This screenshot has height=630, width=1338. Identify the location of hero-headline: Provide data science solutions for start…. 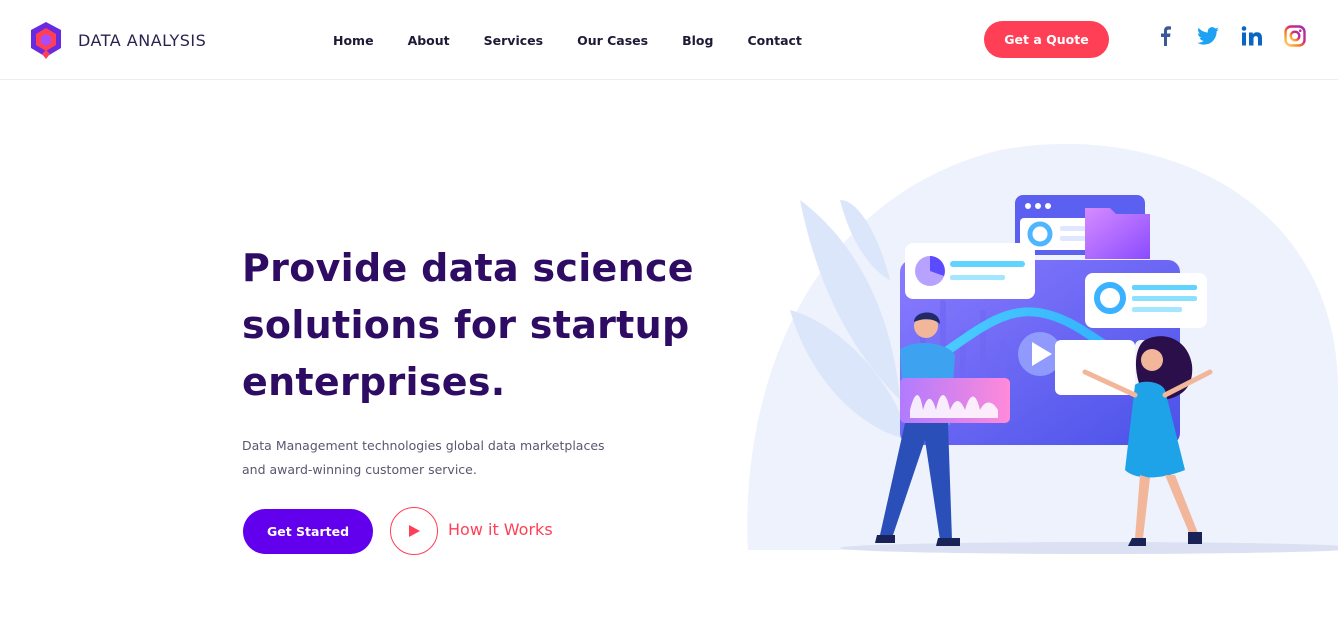
(492, 325).